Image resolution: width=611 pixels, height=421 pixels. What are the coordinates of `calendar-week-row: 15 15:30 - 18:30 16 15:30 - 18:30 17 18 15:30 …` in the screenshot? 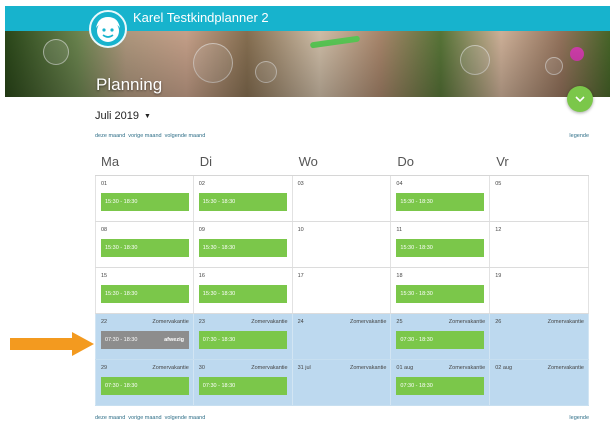 It's located at (342, 291).